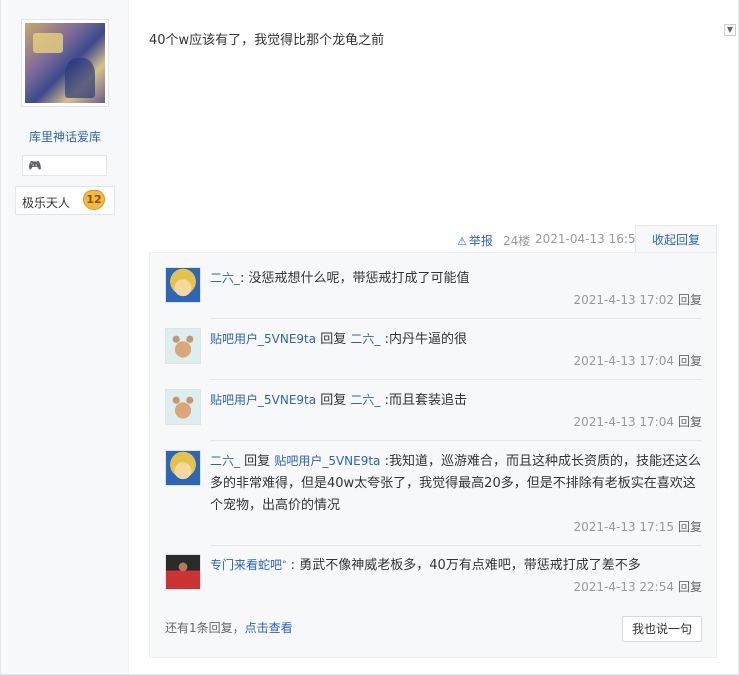  What do you see at coordinates (623, 527) in the screenshot?
I see `reply-time: 2021-4-13 17:15` at bounding box center [623, 527].